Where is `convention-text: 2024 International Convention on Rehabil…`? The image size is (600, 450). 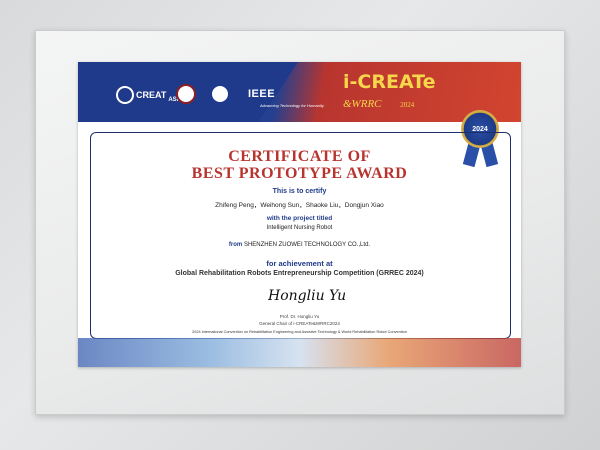 convention-text: 2024 International Convention on Rehabil… is located at coordinates (299, 332).